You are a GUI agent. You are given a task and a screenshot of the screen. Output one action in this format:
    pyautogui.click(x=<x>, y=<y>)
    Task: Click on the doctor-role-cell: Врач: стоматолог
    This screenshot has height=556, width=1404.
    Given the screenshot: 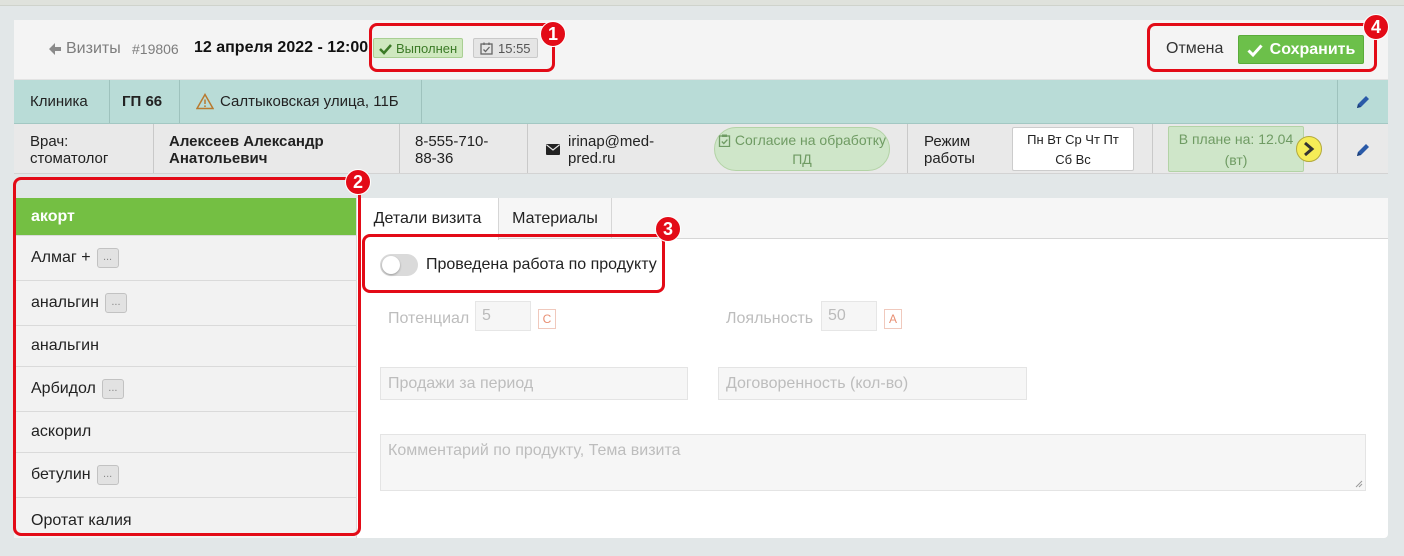 What is the action you would take?
    pyautogui.click(x=84, y=148)
    